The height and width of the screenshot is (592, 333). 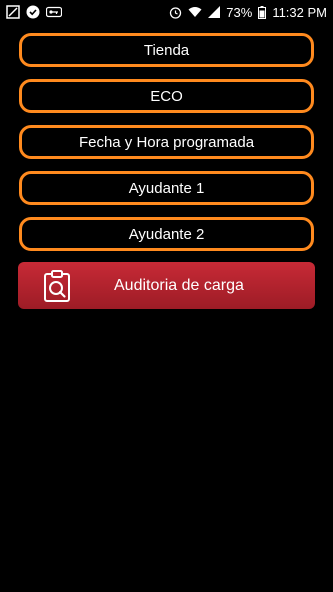 I want to click on ayudante-2-field-label: Ayudante 2, so click(x=166, y=234).